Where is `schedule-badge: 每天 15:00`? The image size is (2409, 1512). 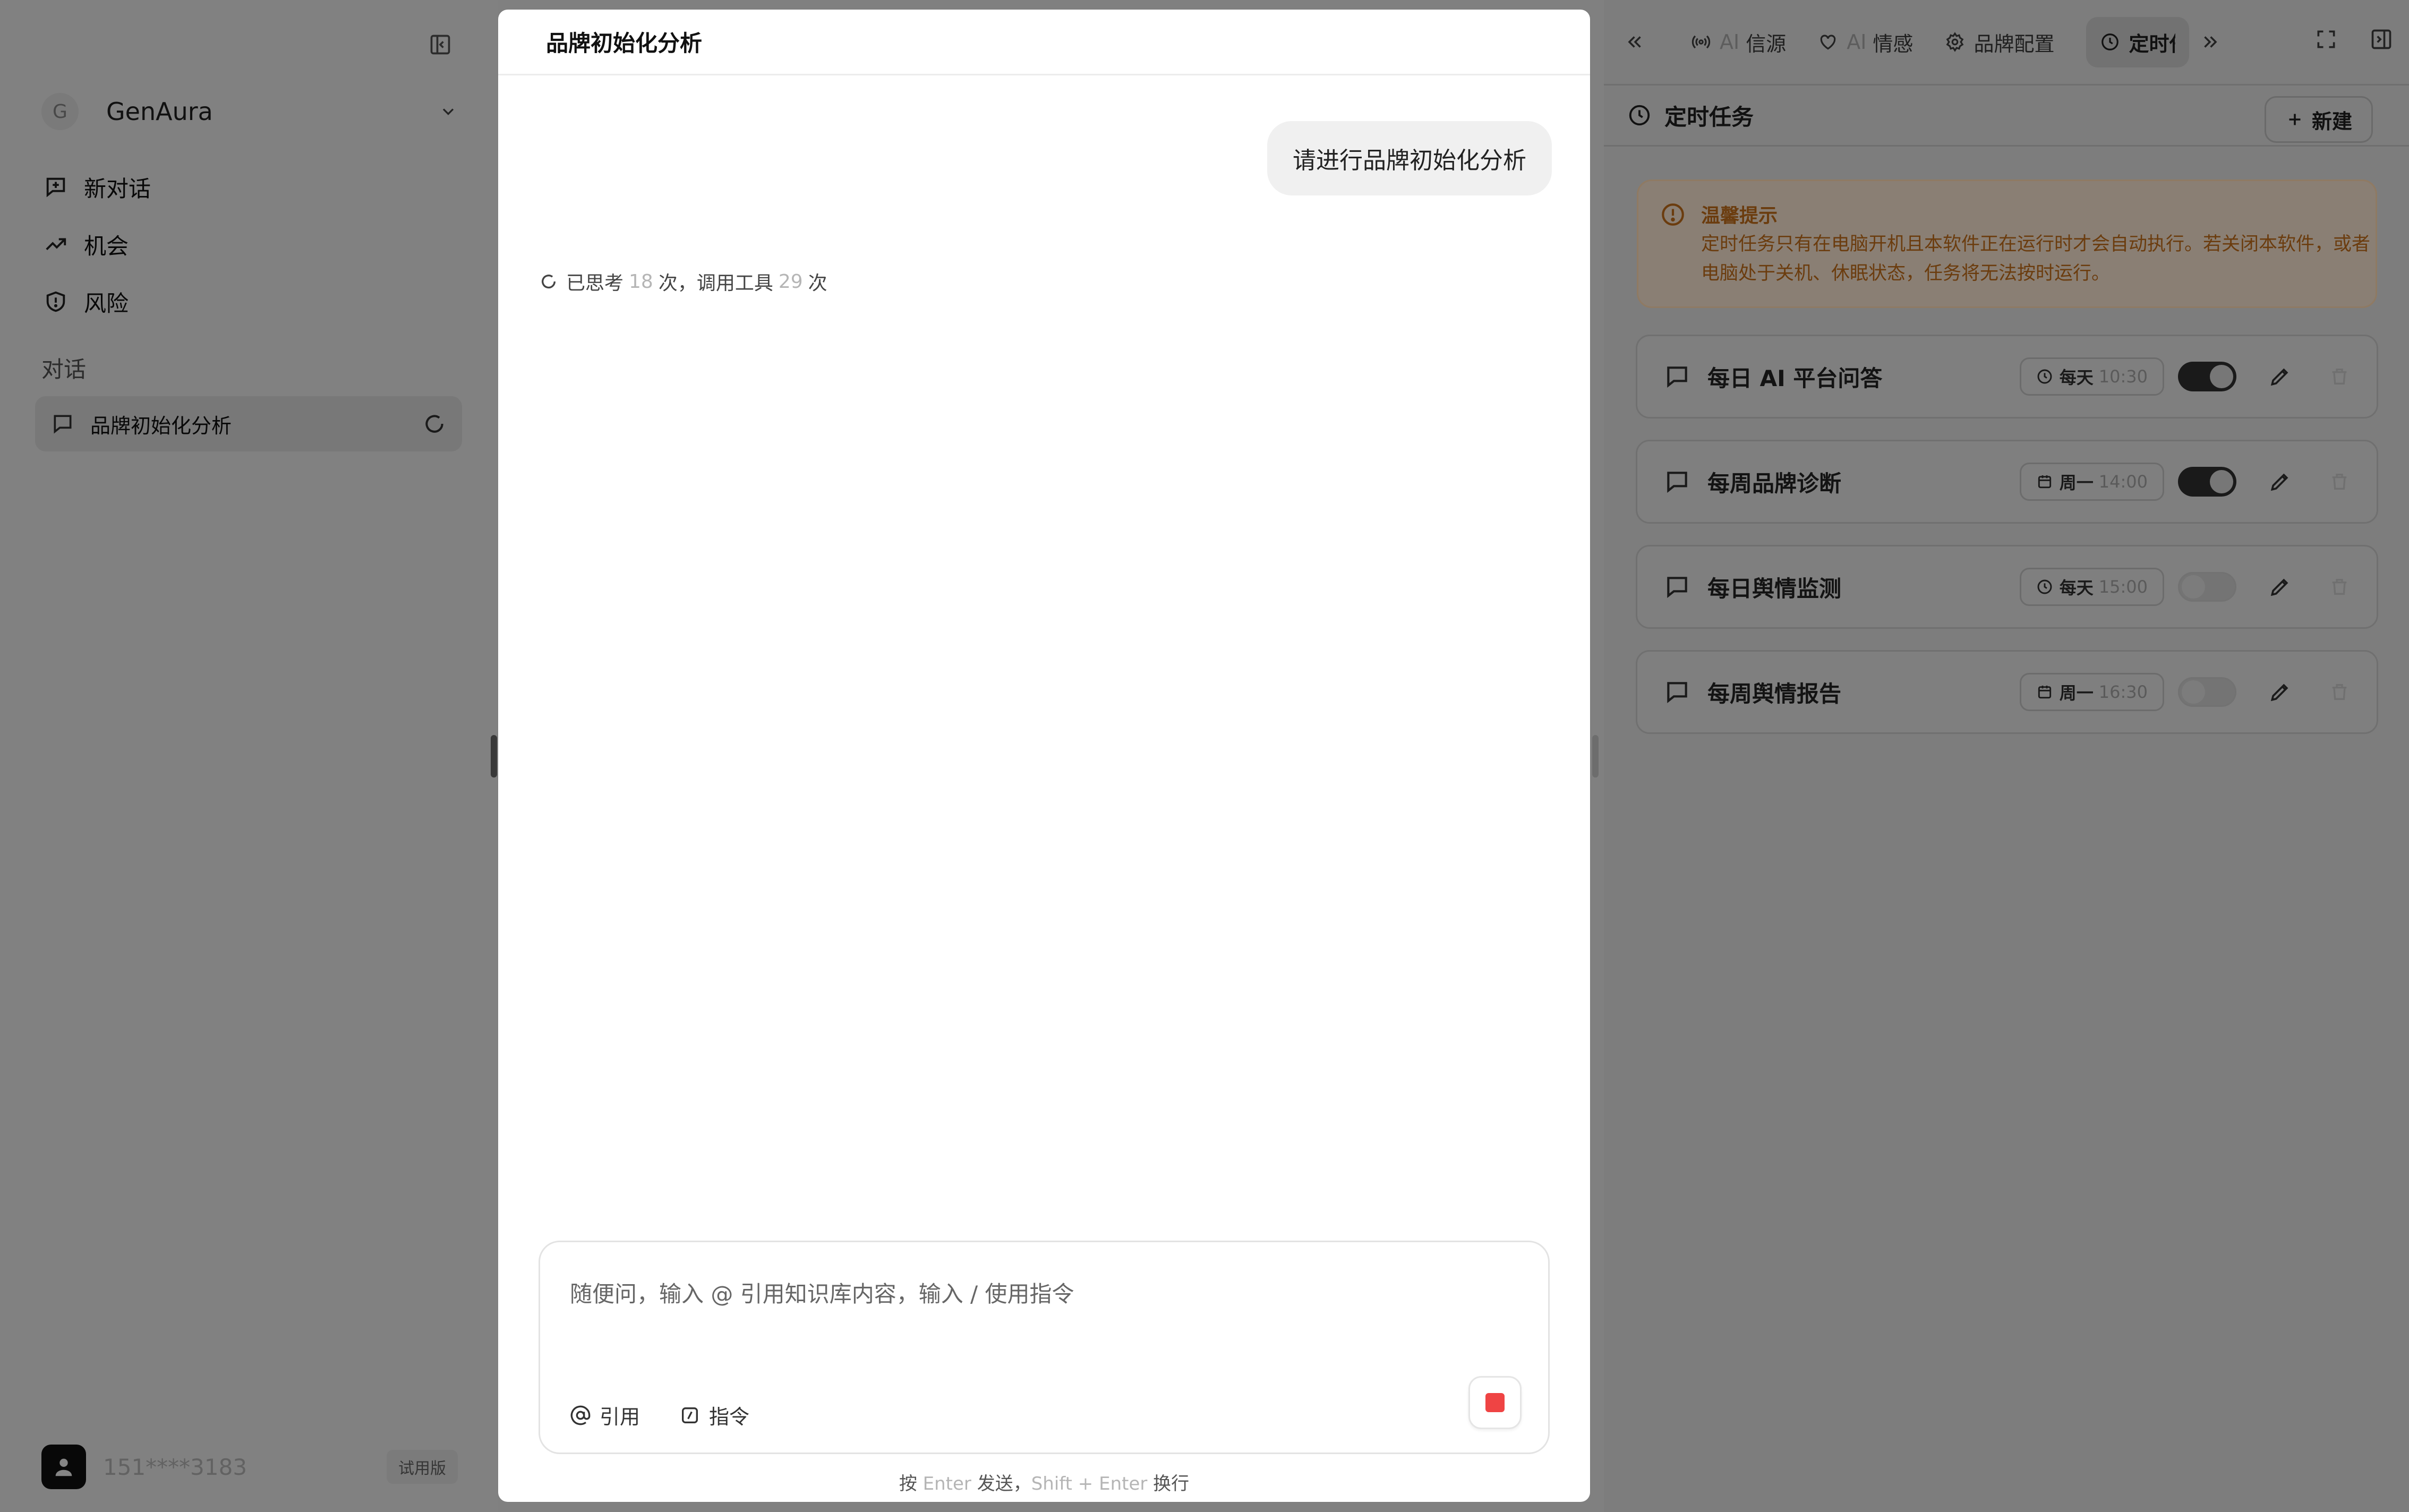 schedule-badge: 每天 15:00 is located at coordinates (2091, 587).